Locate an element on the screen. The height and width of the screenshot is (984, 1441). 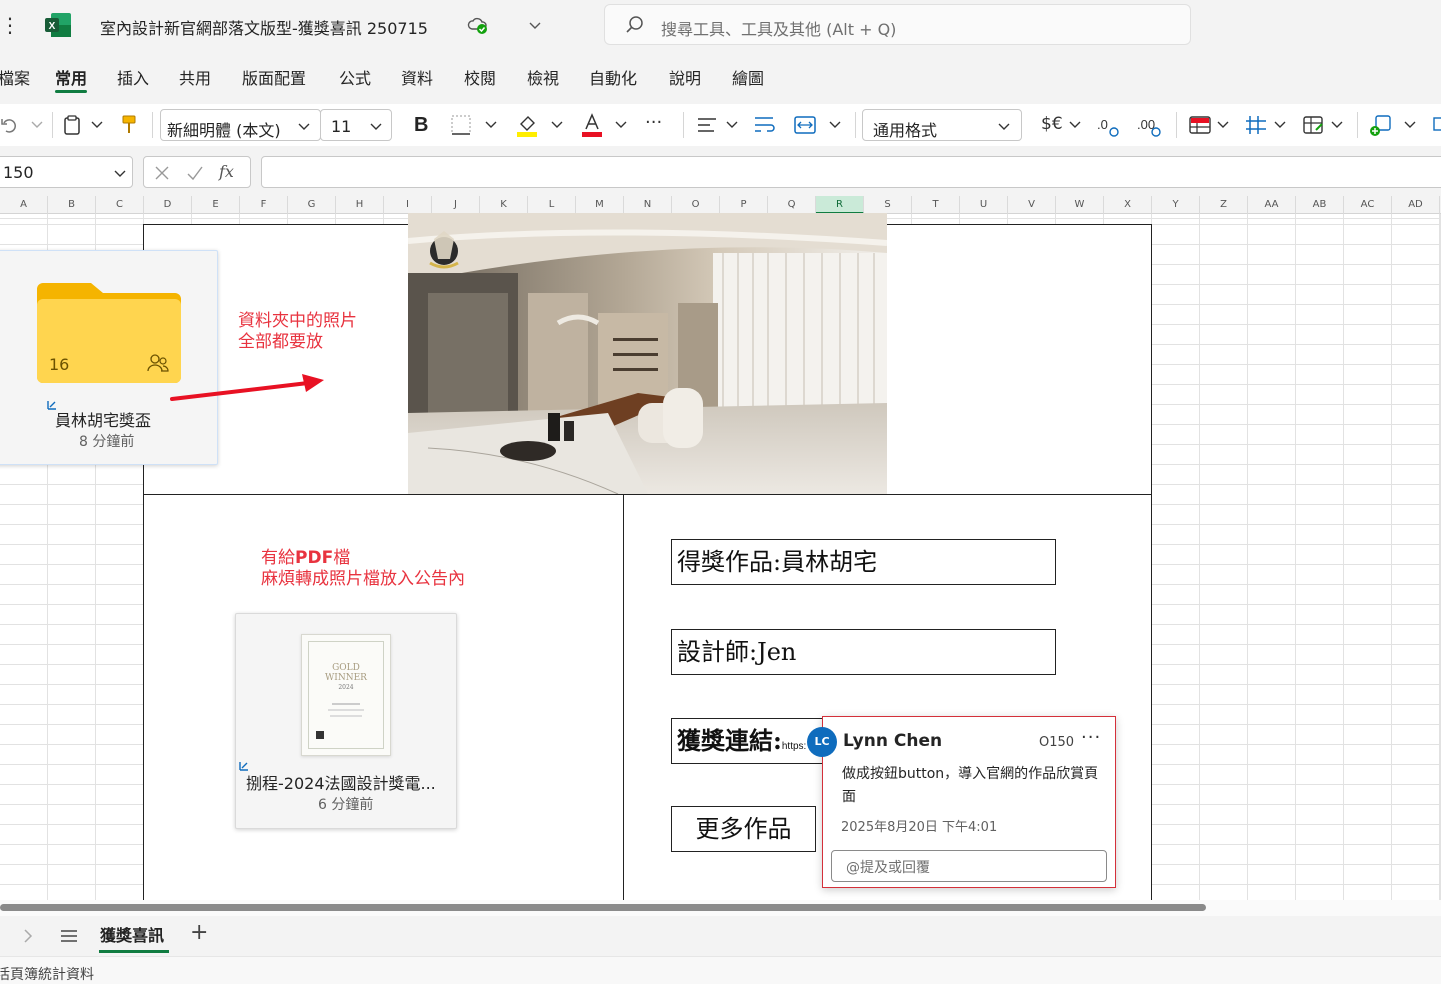
column-header-g: G is located at coordinates (312, 205).